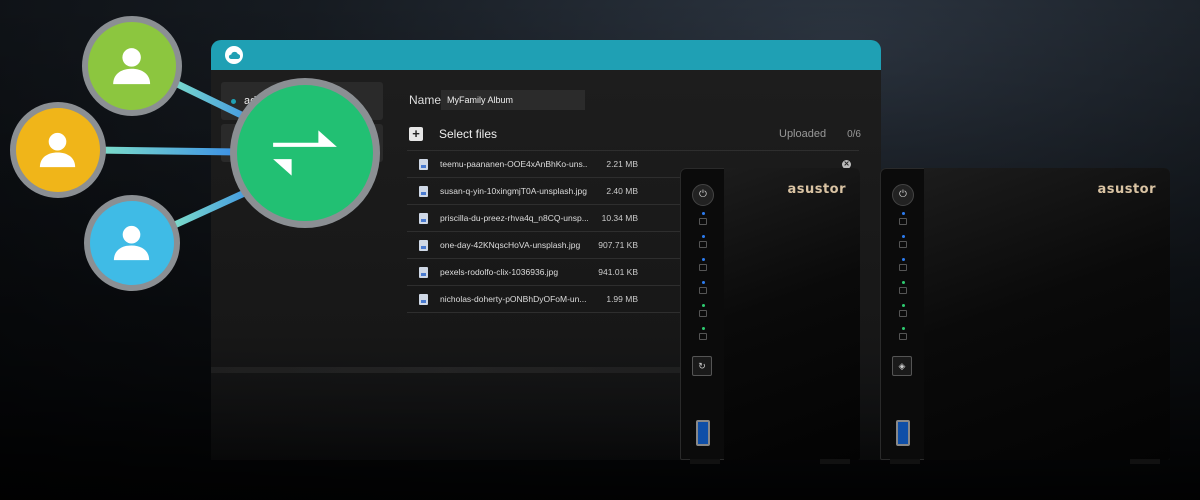  I want to click on transfer-hub, so click(305, 153).